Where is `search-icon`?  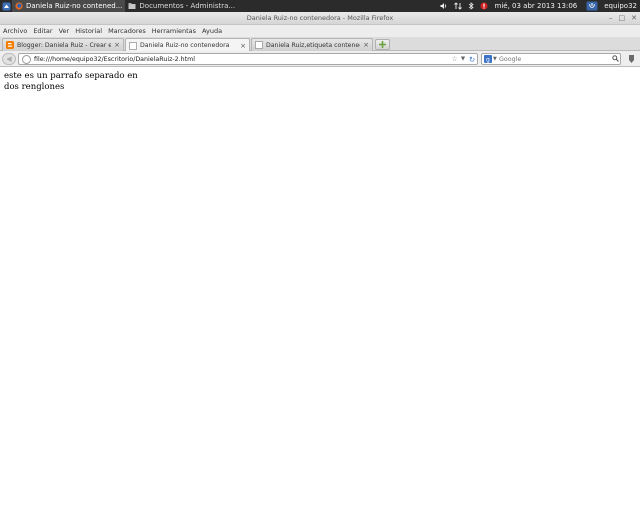 search-icon is located at coordinates (615, 59).